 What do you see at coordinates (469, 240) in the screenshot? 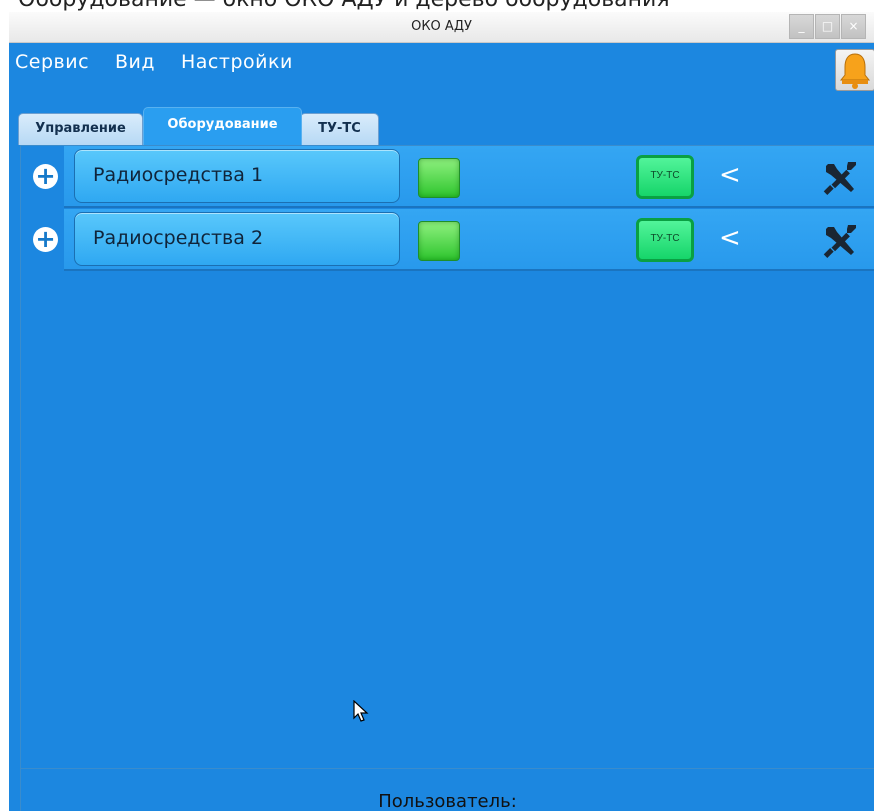
I see `equipment-row: Радиосредства 2 ТУ-ТС <` at bounding box center [469, 240].